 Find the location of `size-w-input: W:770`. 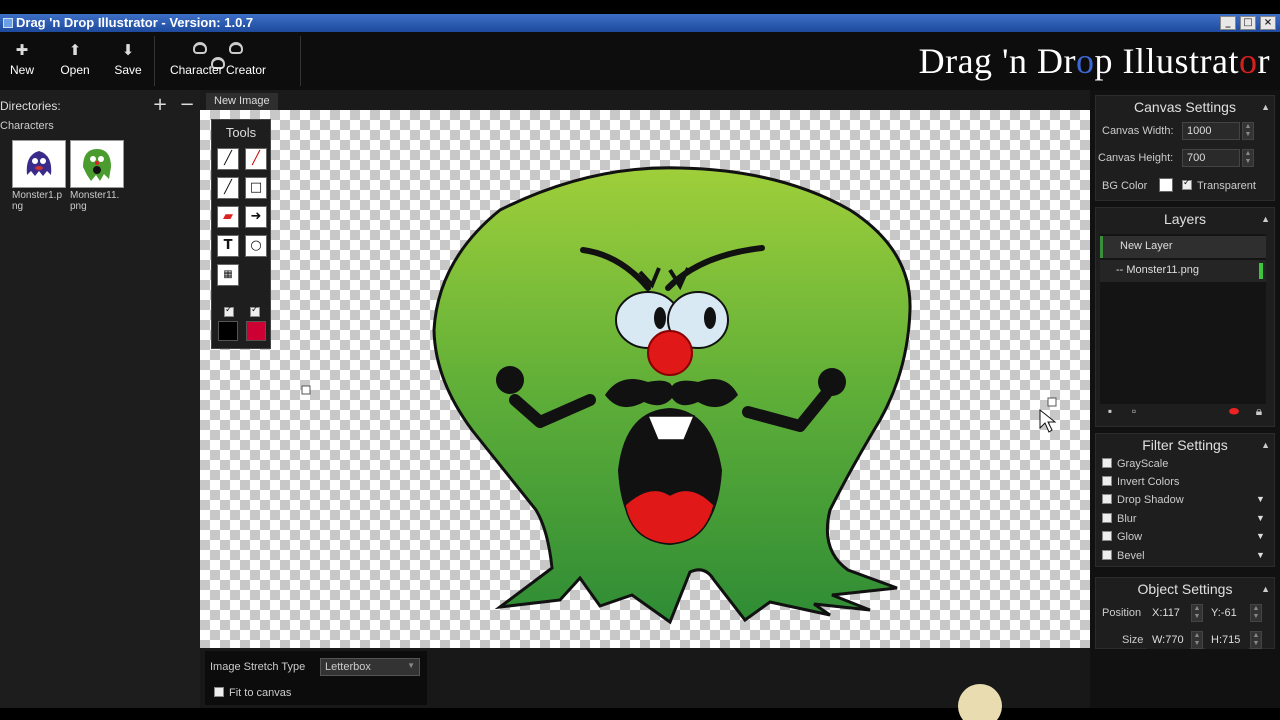

size-w-input: W:770 is located at coordinates (1168, 640).